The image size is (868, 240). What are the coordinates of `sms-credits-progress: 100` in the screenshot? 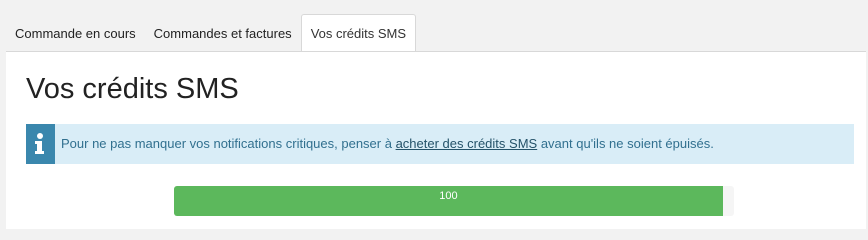 It's located at (454, 201).